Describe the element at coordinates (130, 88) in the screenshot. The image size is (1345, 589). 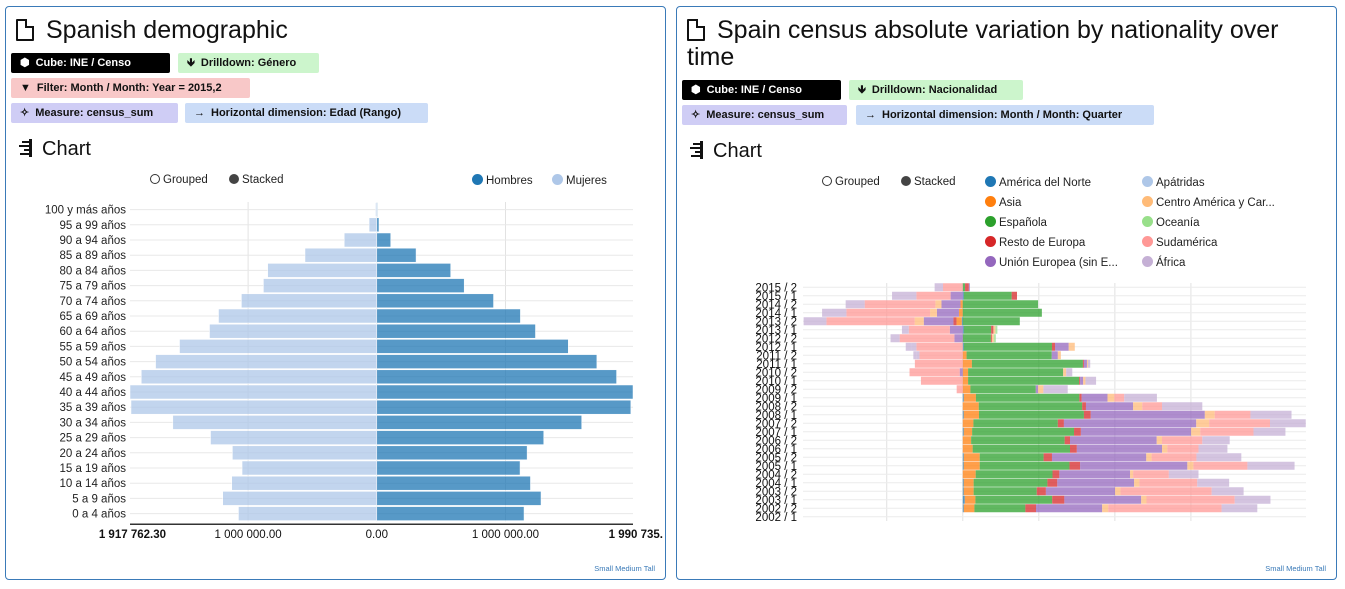
I see `filter-tag: ▼ Filter: Month / Month: Year = 2015,2` at that location.